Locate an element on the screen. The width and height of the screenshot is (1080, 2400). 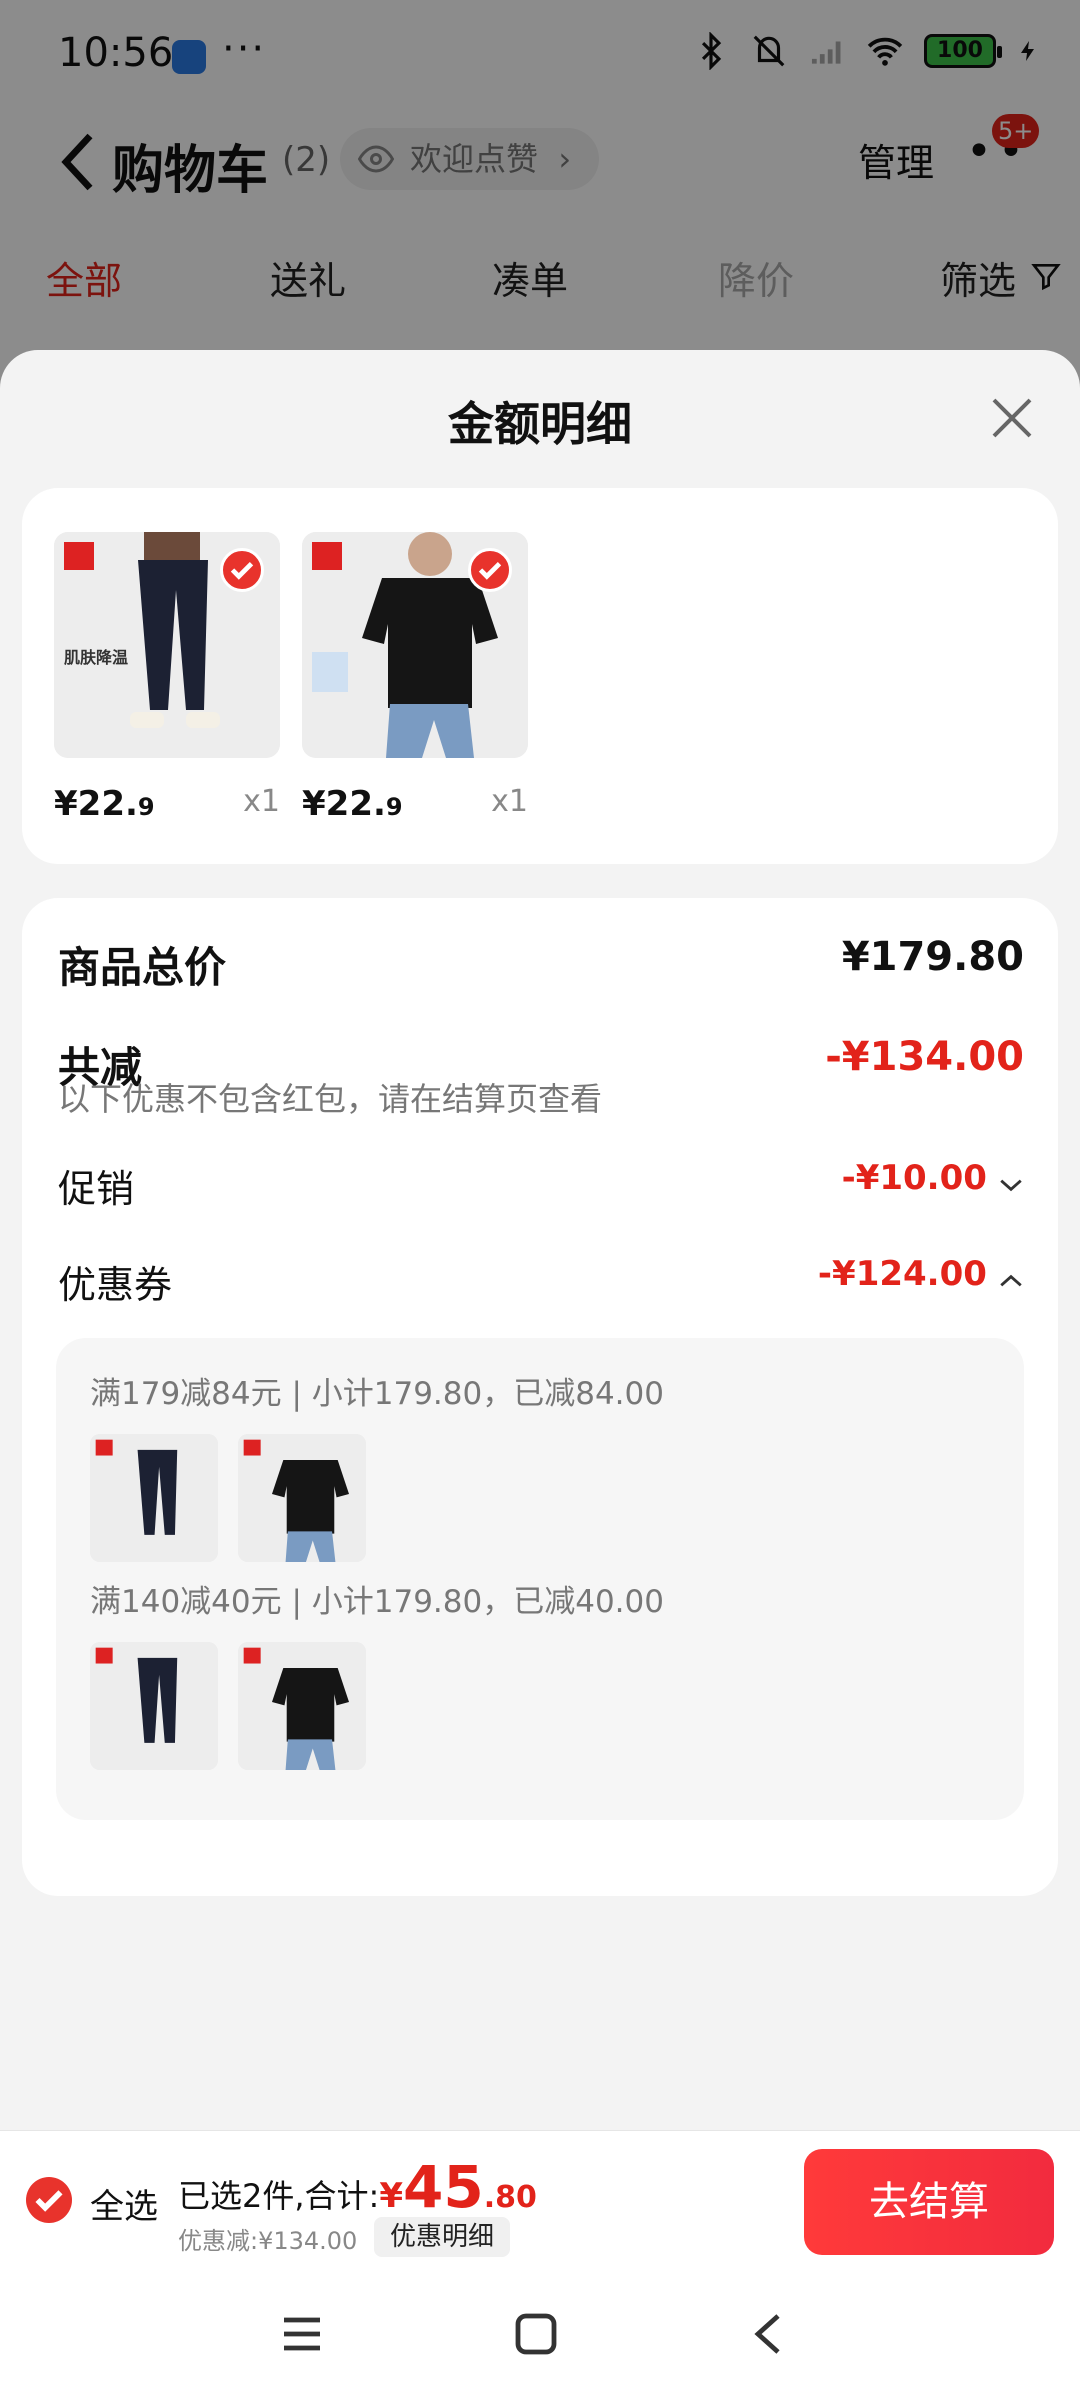
close-icon is located at coordinates (1012, 418).